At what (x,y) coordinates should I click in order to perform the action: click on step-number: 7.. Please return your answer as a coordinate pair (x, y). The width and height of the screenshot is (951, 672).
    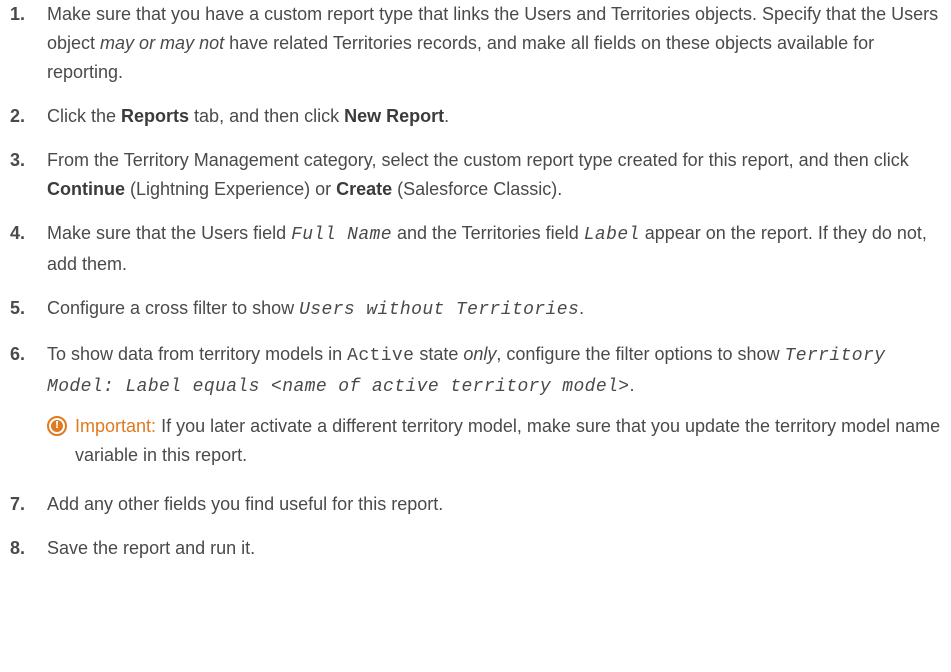
    Looking at the image, I should click on (18, 504).